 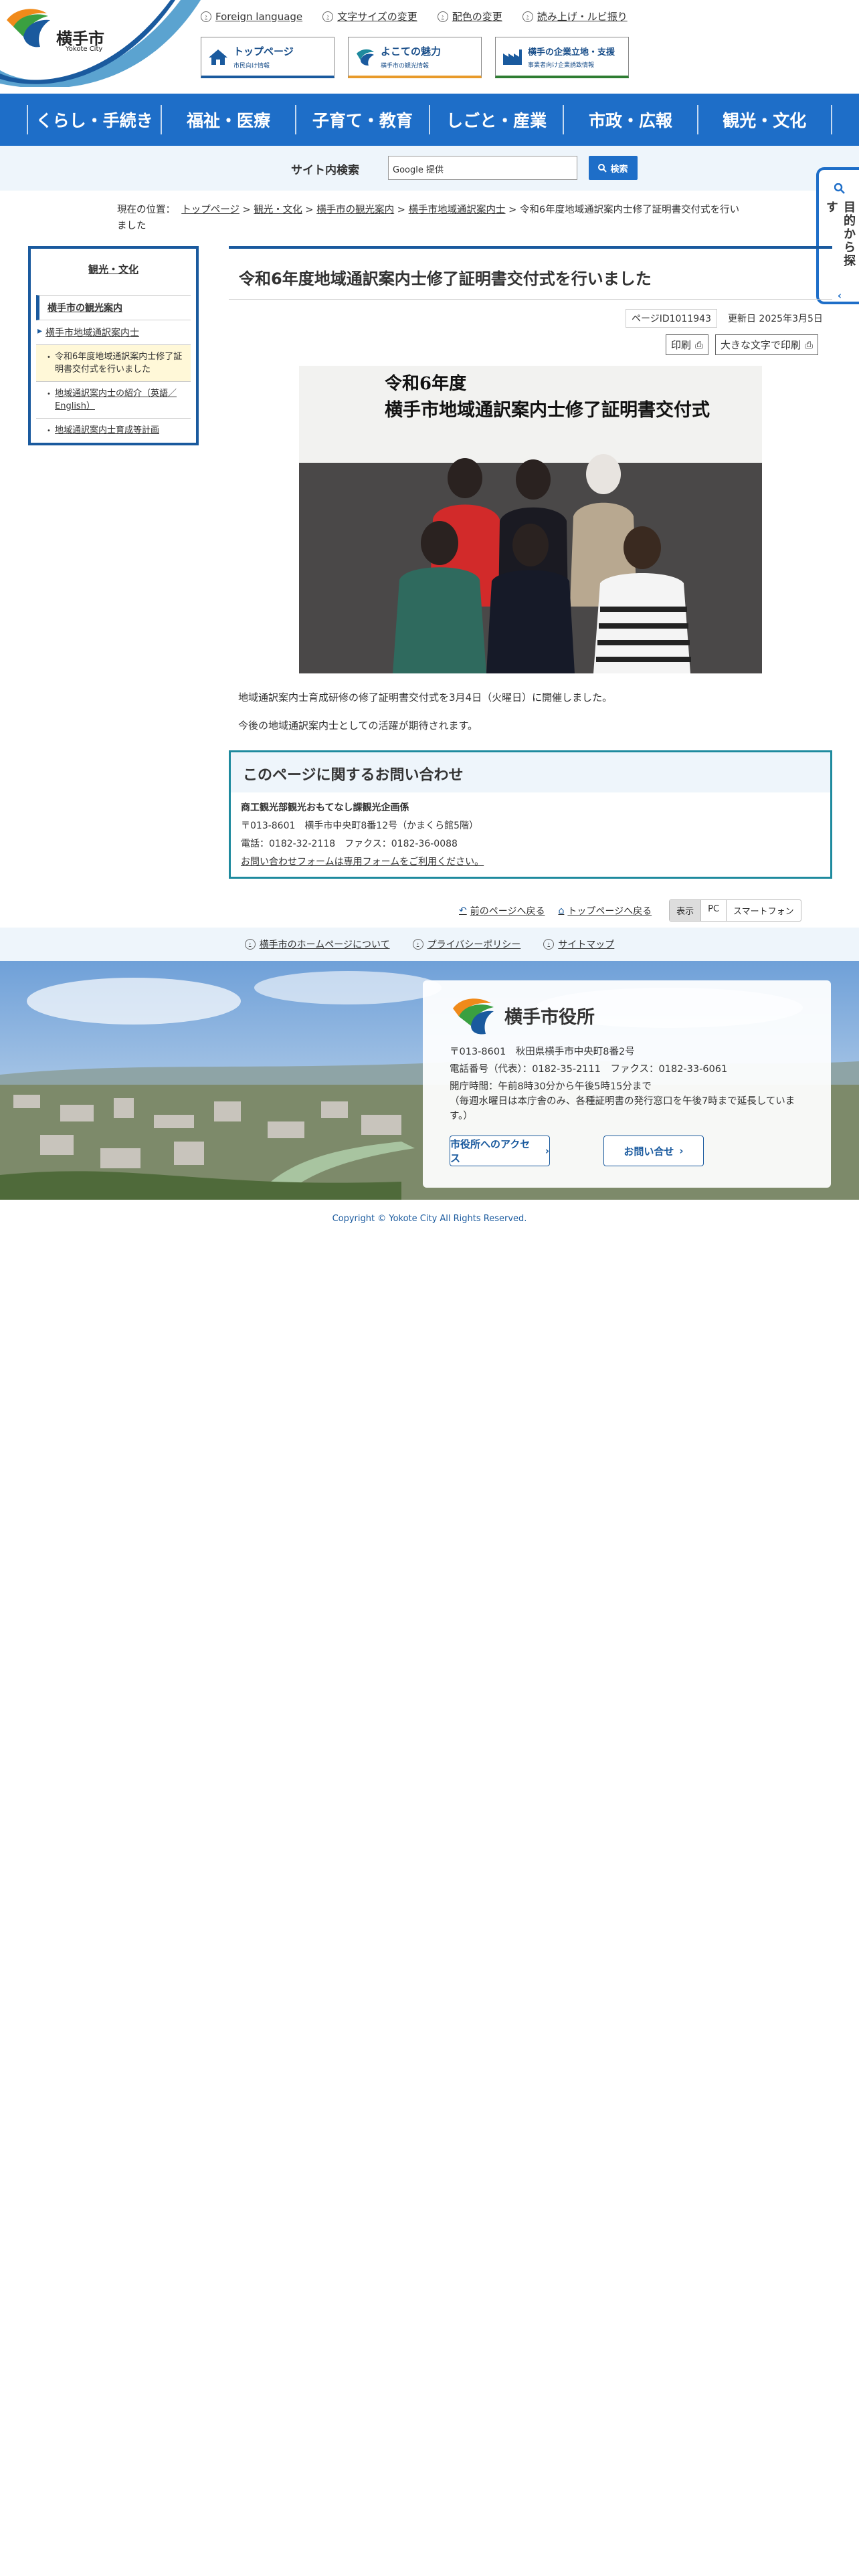 What do you see at coordinates (218, 57) in the screenshot?
I see `home-icon` at bounding box center [218, 57].